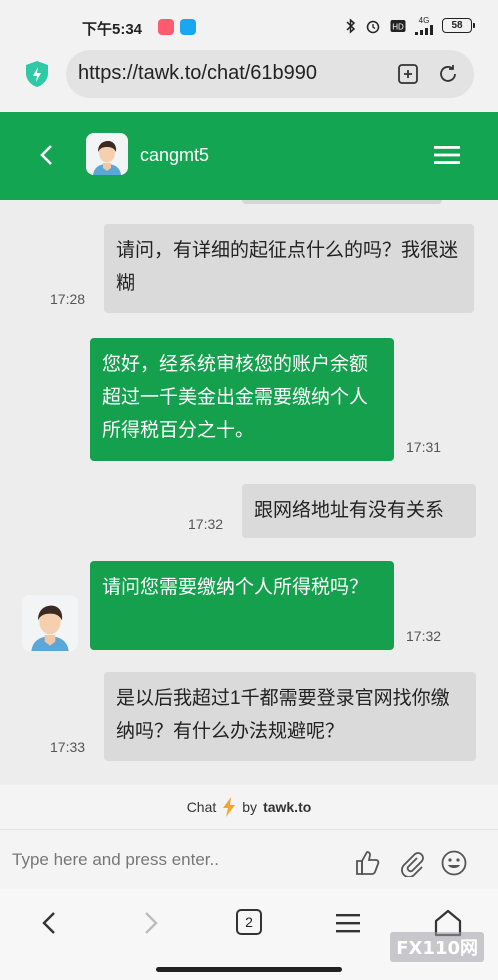 The height and width of the screenshot is (980, 498). Describe the element at coordinates (373, 26) in the screenshot. I see `alarm-icon` at that location.